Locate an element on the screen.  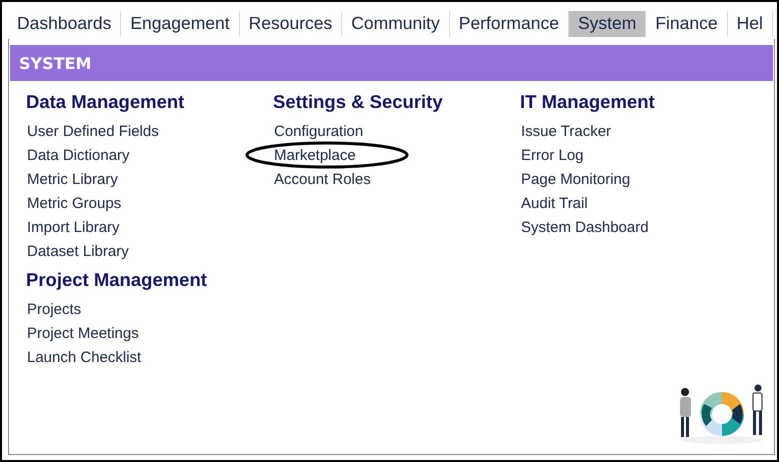
menu-link: Import Library is located at coordinates (73, 227).